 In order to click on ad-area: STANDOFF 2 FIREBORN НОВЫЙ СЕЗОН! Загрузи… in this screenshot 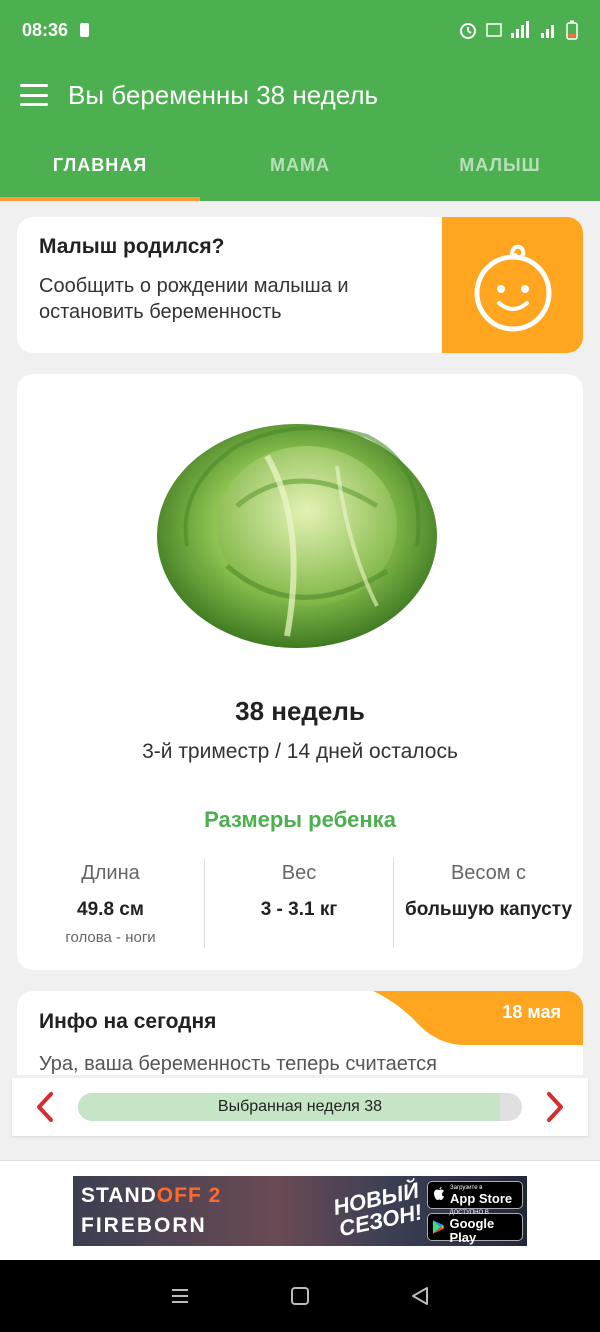, I will do `click(300, 1210)`.